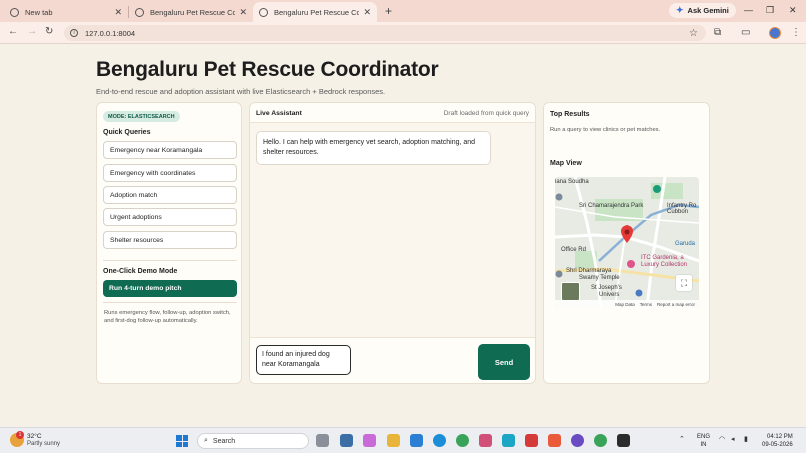  I want to click on extensions-icon: ⧉, so click(717, 32).